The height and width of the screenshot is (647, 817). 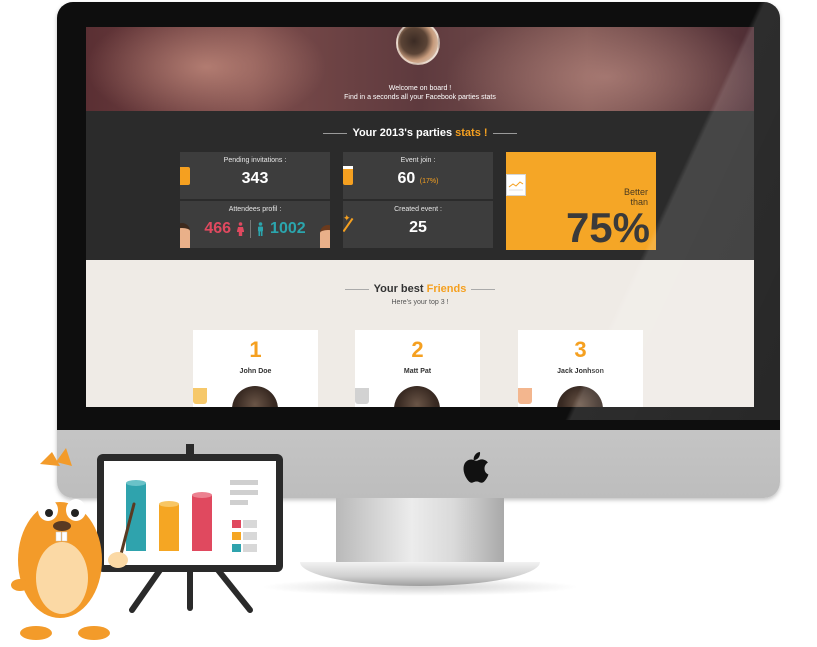 What do you see at coordinates (635, 192) in the screenshot?
I see `better-label-line1: Better` at bounding box center [635, 192].